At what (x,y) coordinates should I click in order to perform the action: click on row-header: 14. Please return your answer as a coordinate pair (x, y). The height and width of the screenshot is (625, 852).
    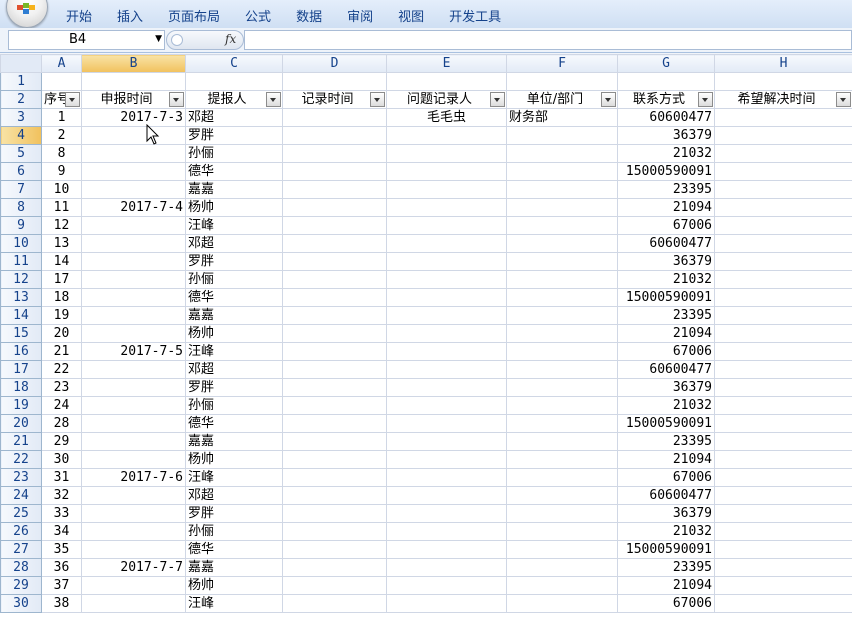
    Looking at the image, I should click on (21, 315).